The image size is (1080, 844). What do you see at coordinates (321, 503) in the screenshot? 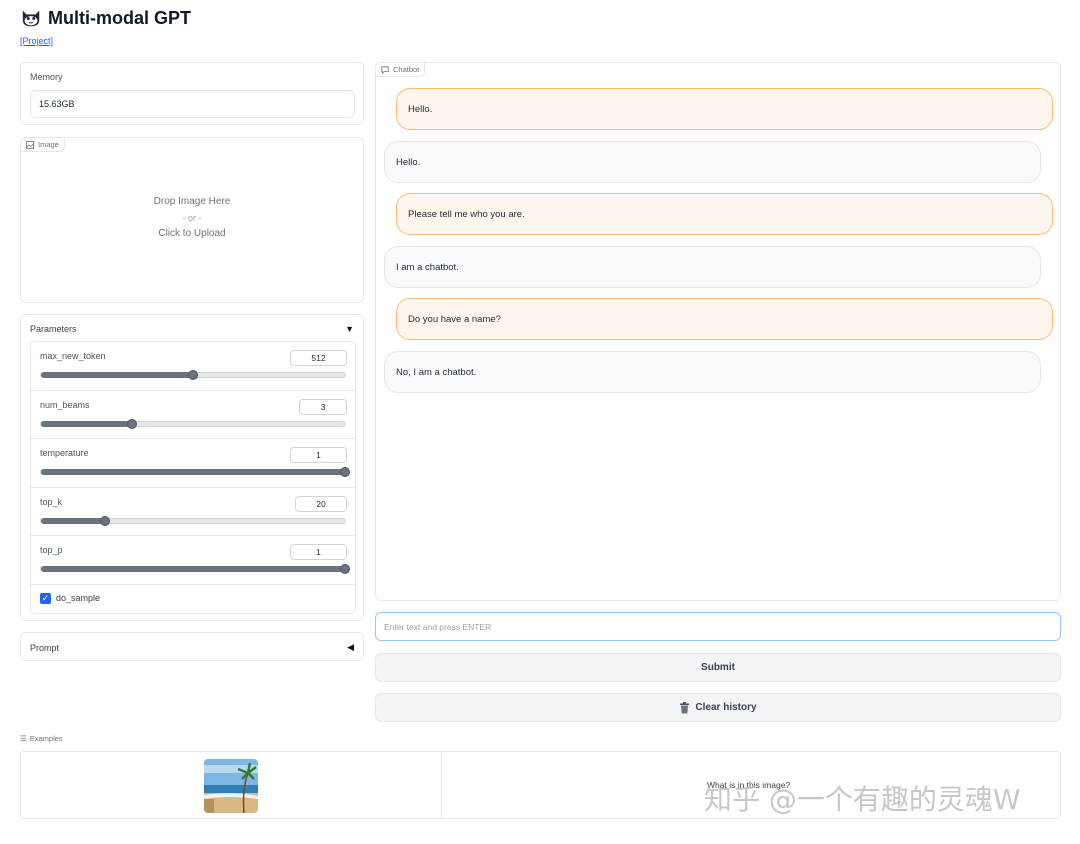
I see `slider-value-input: 20` at bounding box center [321, 503].